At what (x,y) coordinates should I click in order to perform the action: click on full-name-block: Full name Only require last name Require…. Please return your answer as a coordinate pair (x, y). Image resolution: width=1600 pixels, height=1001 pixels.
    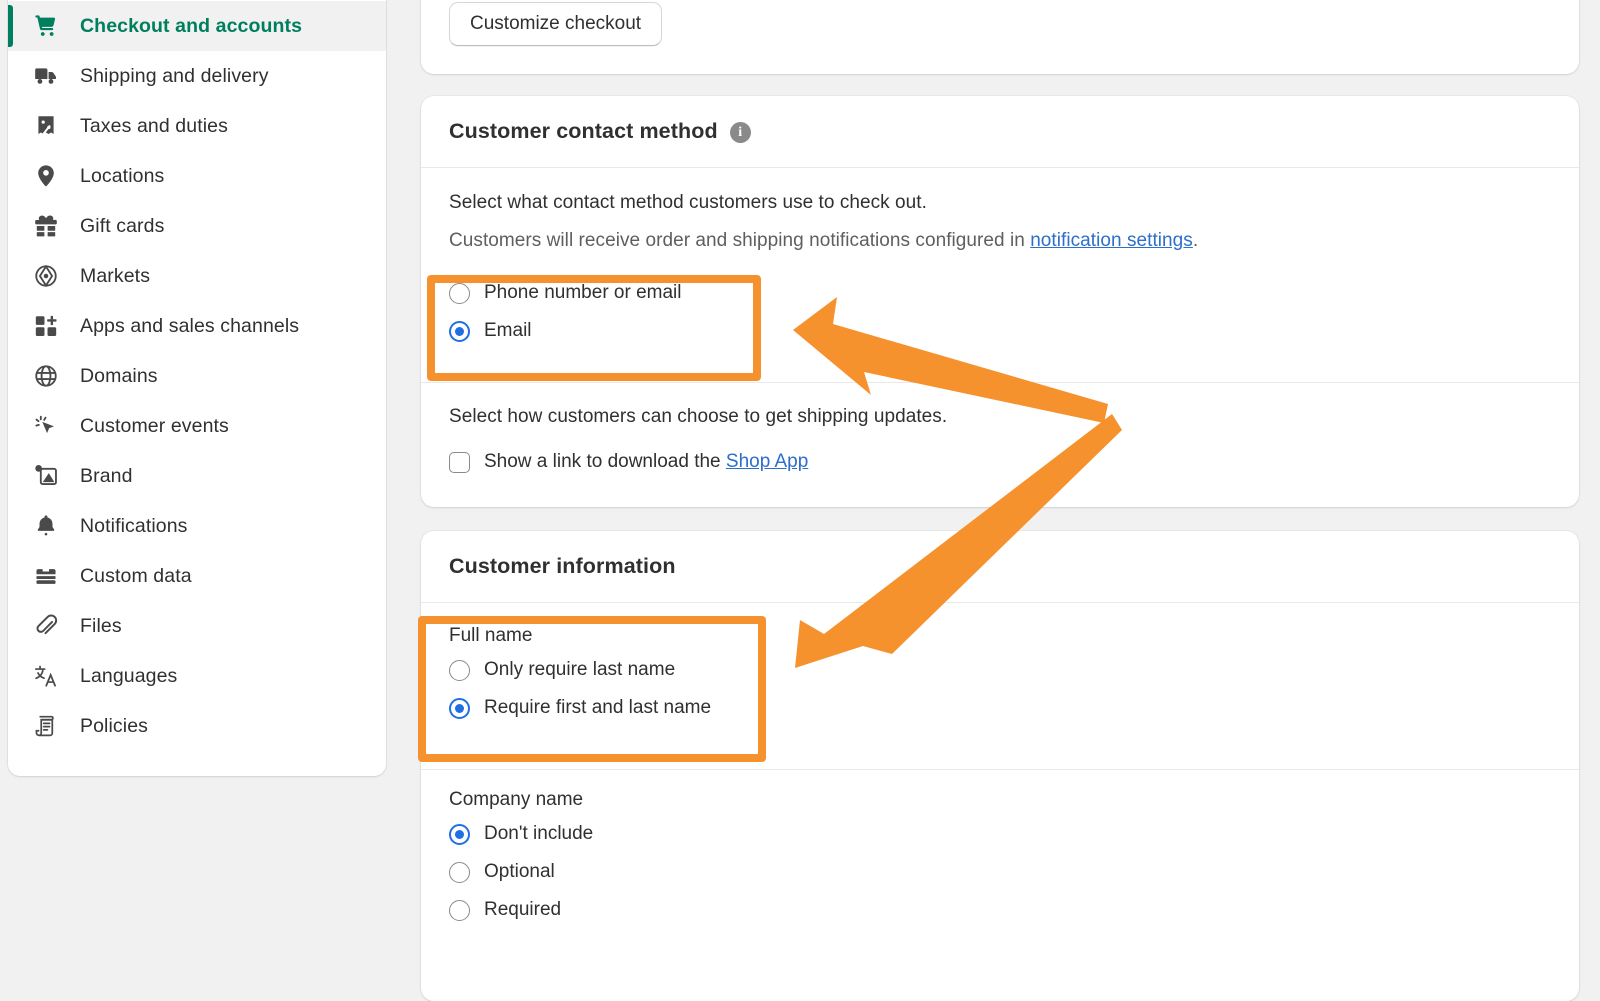
    Looking at the image, I should click on (1000, 665).